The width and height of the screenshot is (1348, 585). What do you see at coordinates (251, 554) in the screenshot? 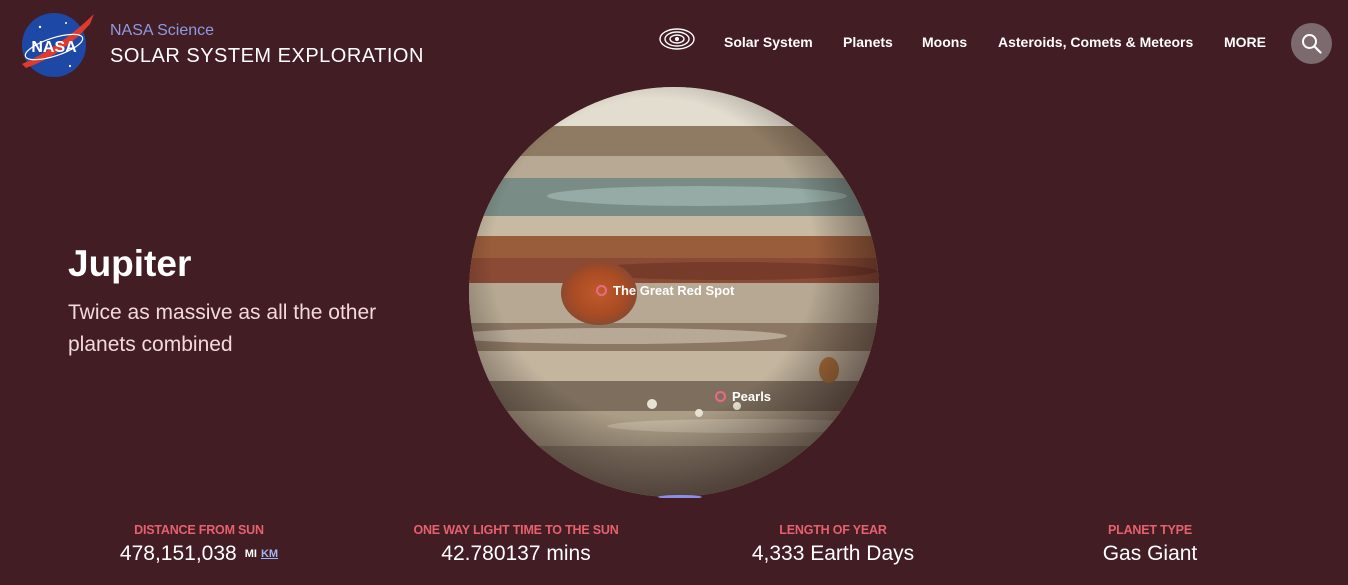
I see `unit-mi-toggle: MI` at bounding box center [251, 554].